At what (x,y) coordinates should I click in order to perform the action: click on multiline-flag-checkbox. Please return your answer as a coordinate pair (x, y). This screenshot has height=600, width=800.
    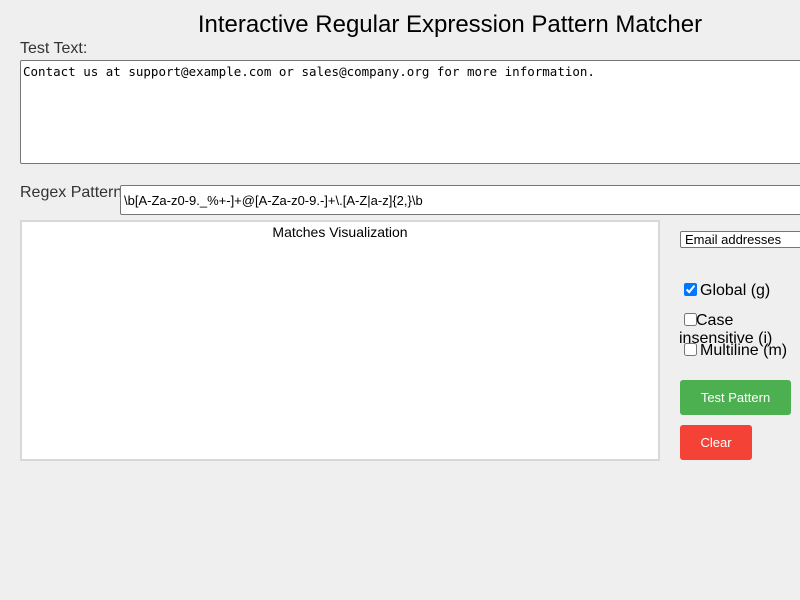
    Looking at the image, I should click on (690, 349).